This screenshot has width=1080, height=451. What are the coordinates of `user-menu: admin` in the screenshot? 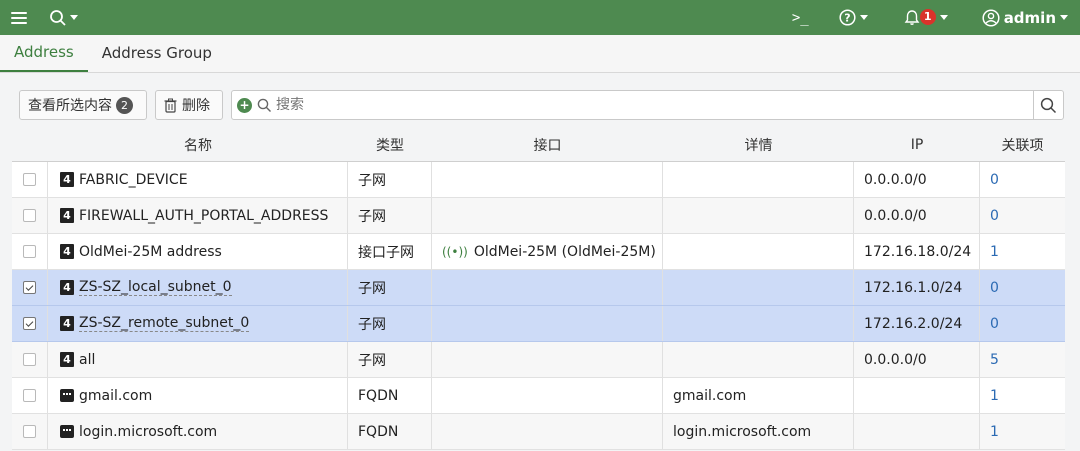 It's located at (1025, 18).